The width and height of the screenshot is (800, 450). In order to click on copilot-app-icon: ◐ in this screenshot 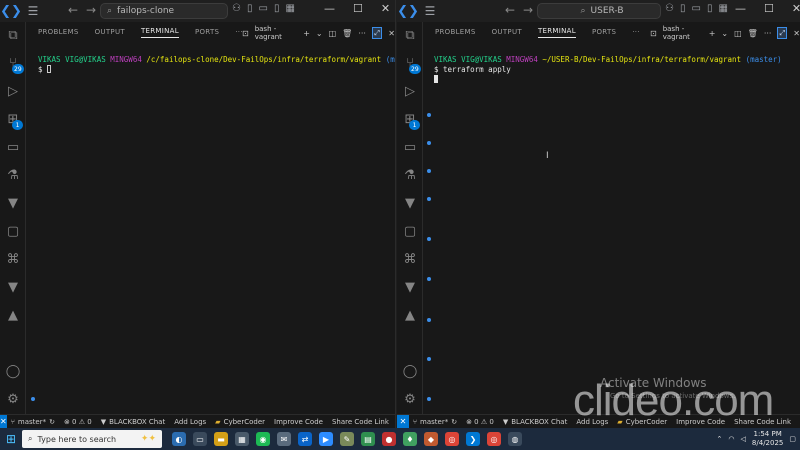, I will do `click(179, 439)`.